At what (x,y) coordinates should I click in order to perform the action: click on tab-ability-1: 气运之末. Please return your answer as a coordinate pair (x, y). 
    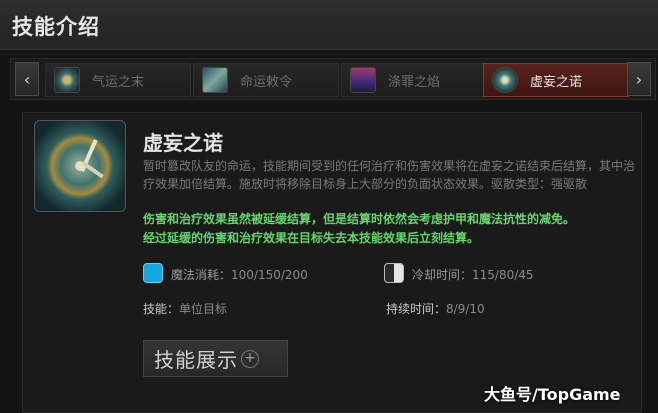
    Looking at the image, I should click on (118, 80).